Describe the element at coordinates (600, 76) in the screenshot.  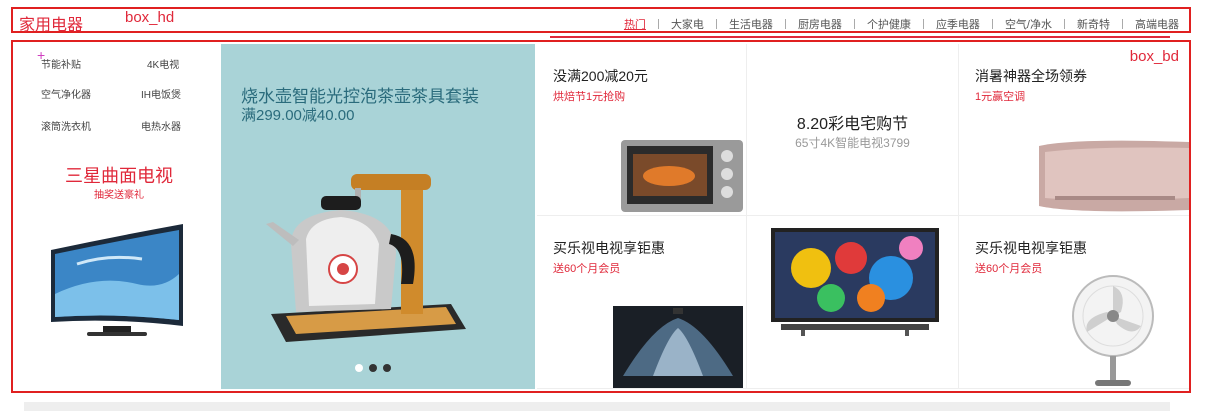
I see `tile-title: 没满200减20元` at that location.